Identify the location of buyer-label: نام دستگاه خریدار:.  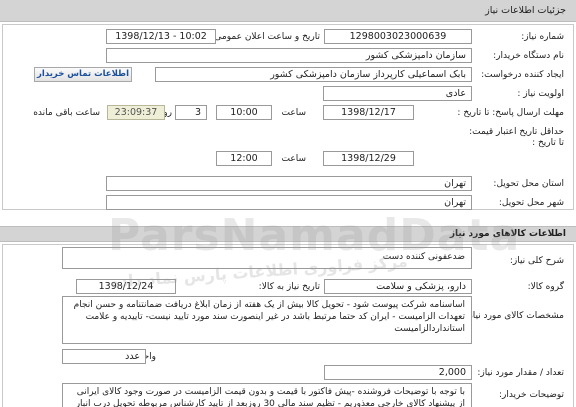
(528, 56).